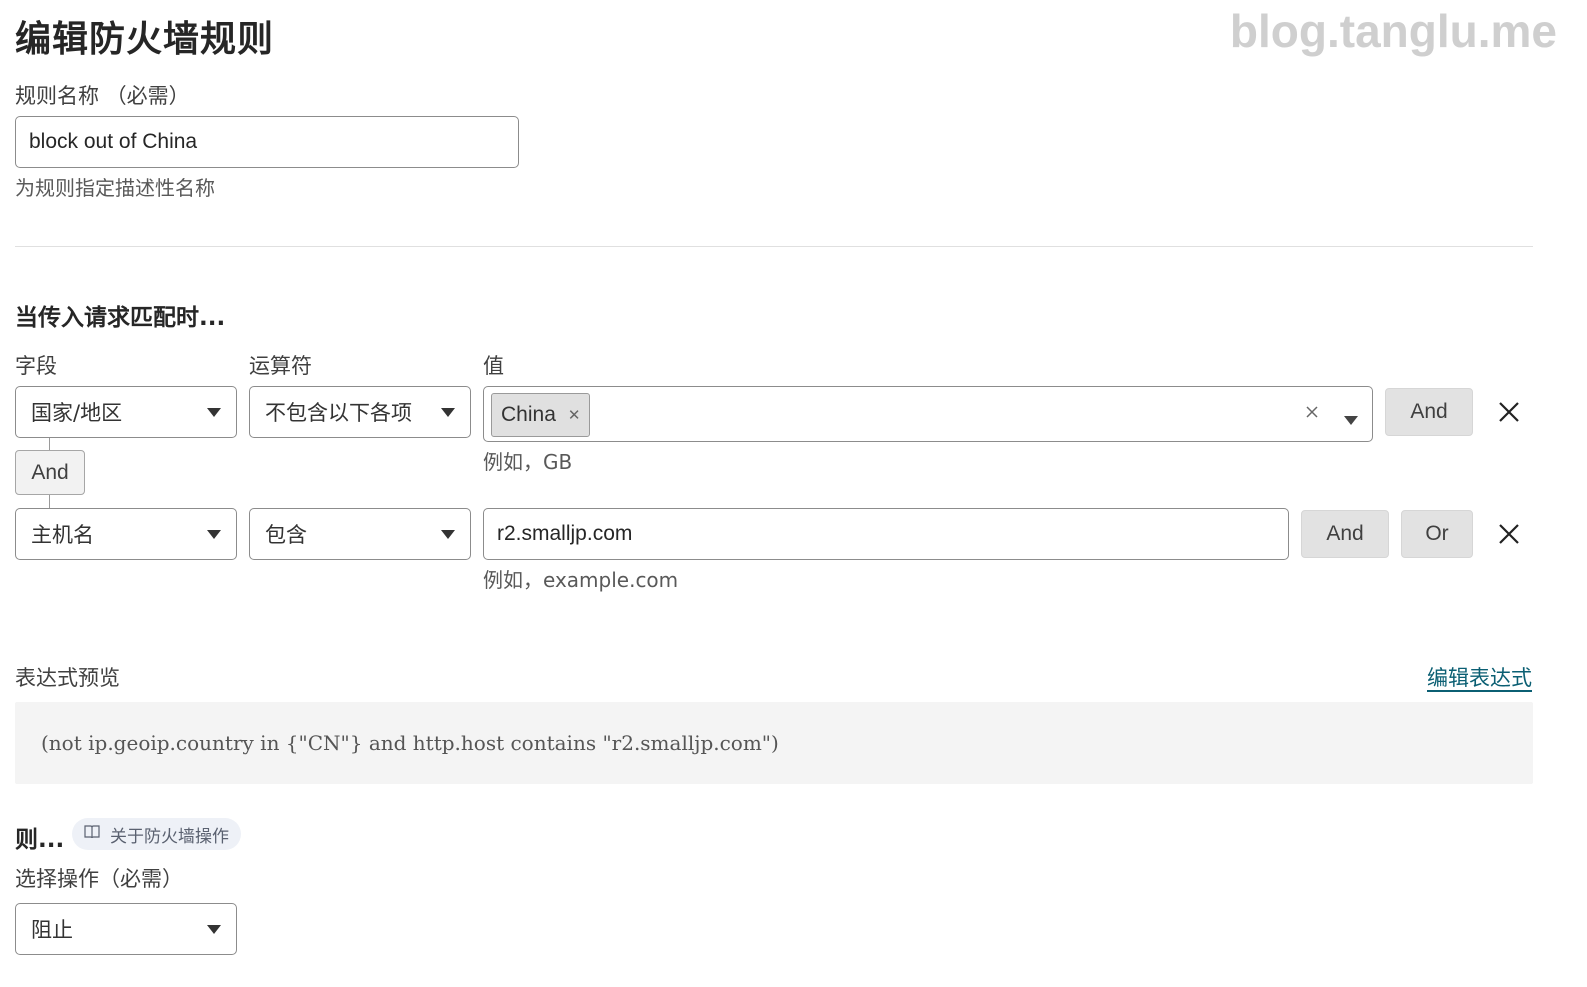  What do you see at coordinates (62, 535) in the screenshot?
I see `row2-field-value: 主机名` at bounding box center [62, 535].